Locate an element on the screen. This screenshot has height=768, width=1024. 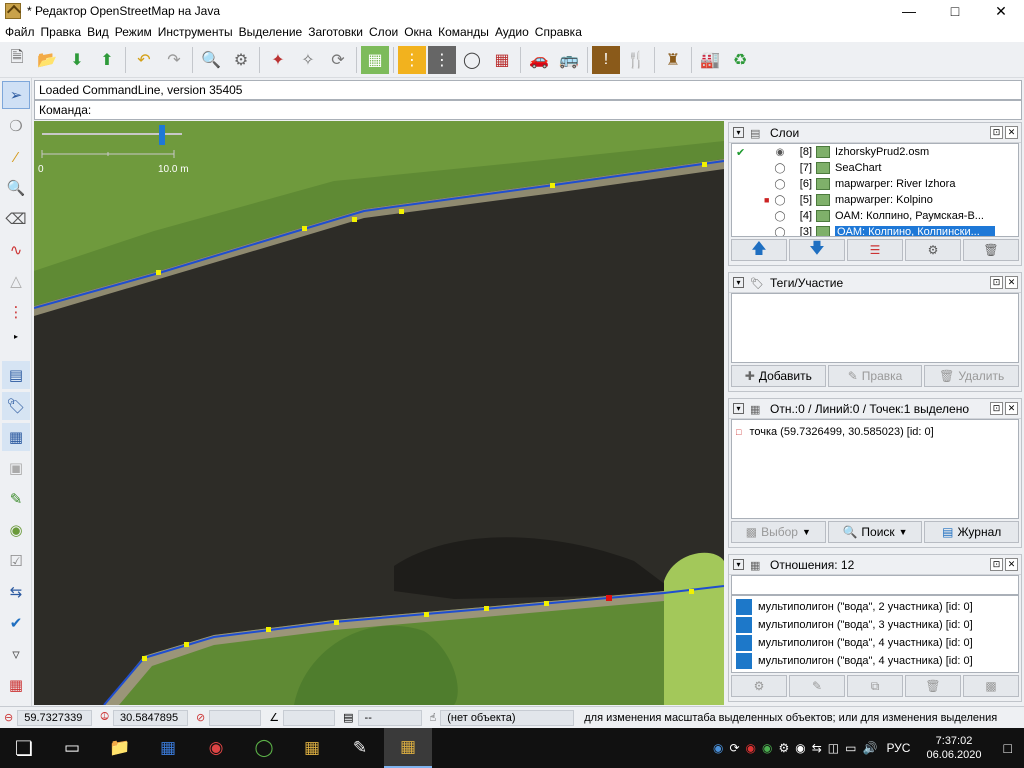
menu-view: Вид is located at coordinates (98, 32).